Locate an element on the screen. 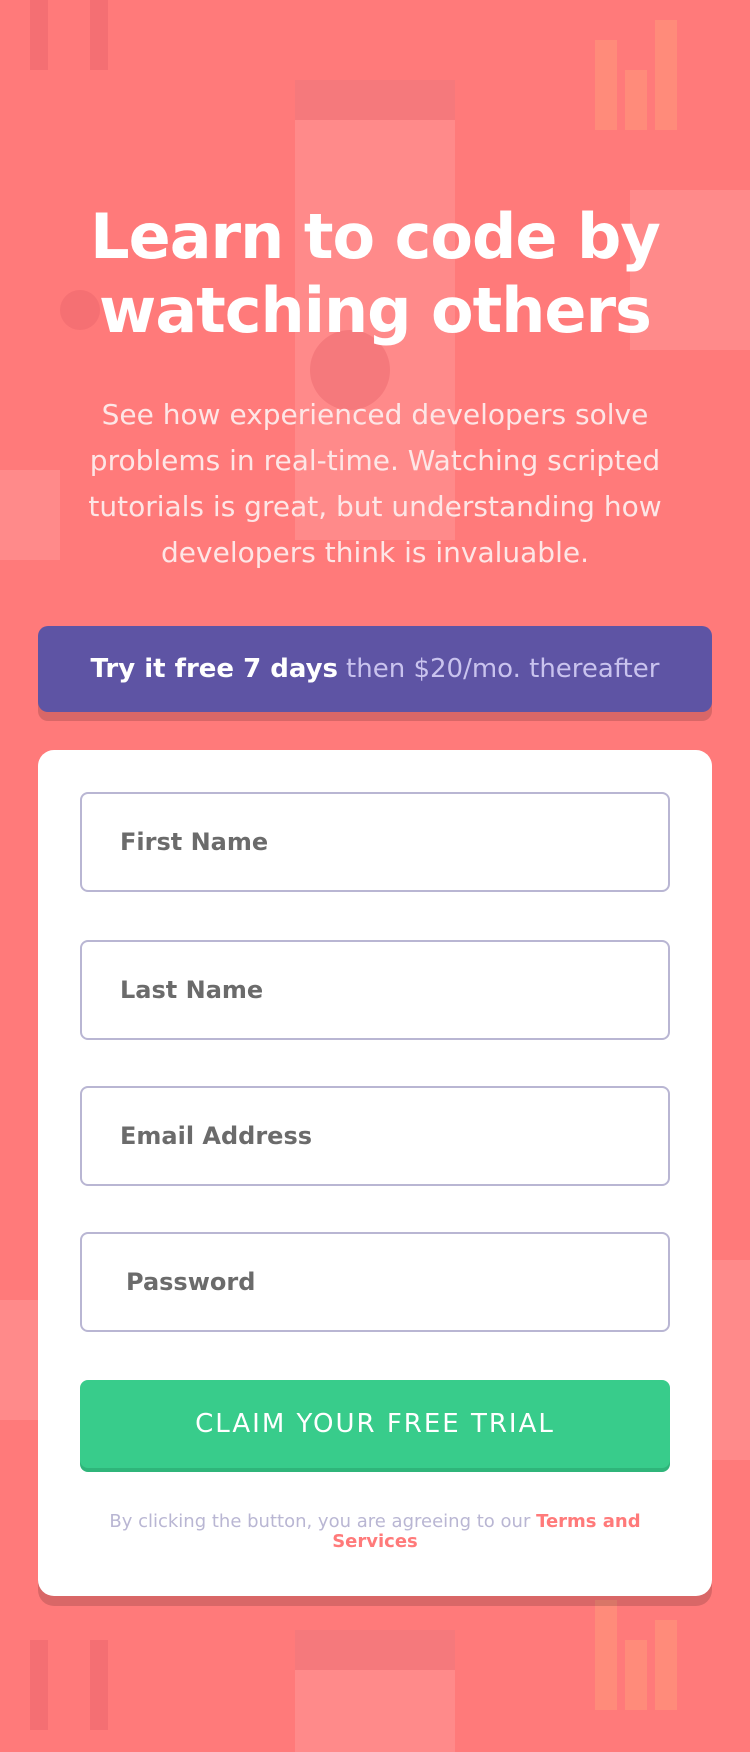  email-input is located at coordinates (394, 1136).